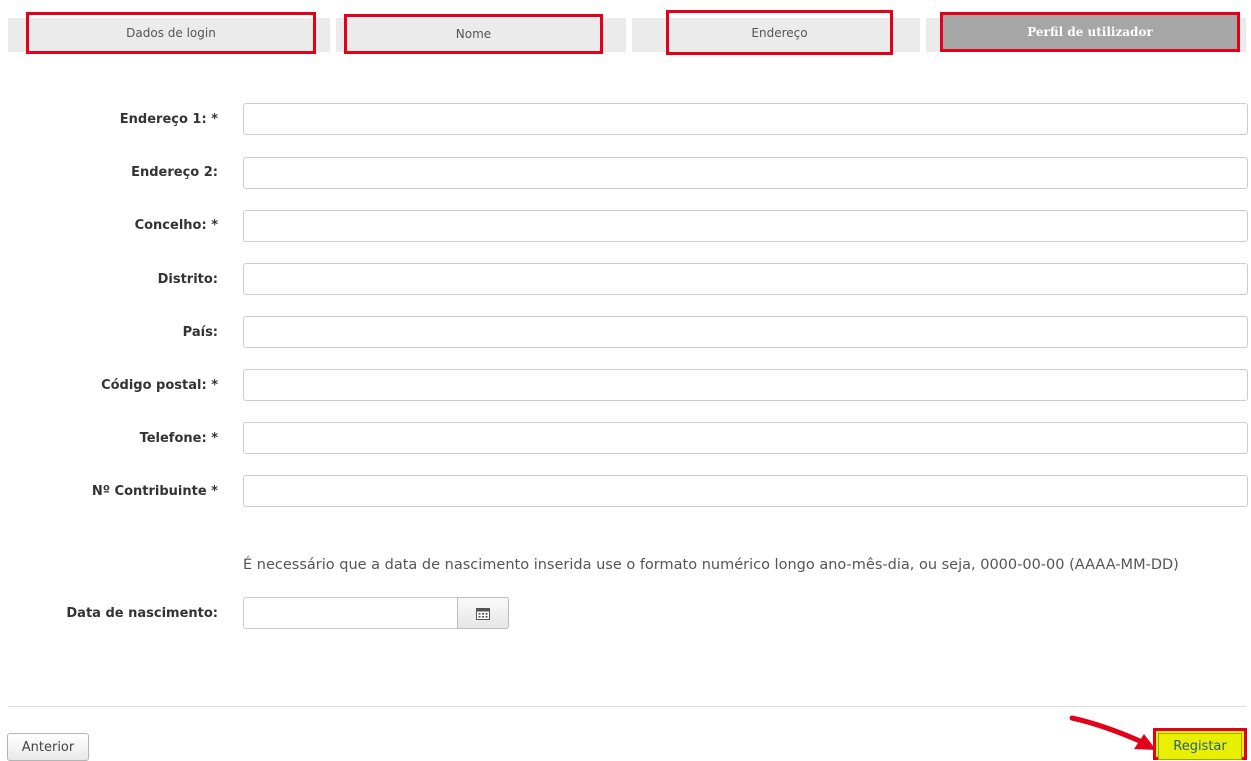  I want to click on contribuinte-input, so click(745, 491).